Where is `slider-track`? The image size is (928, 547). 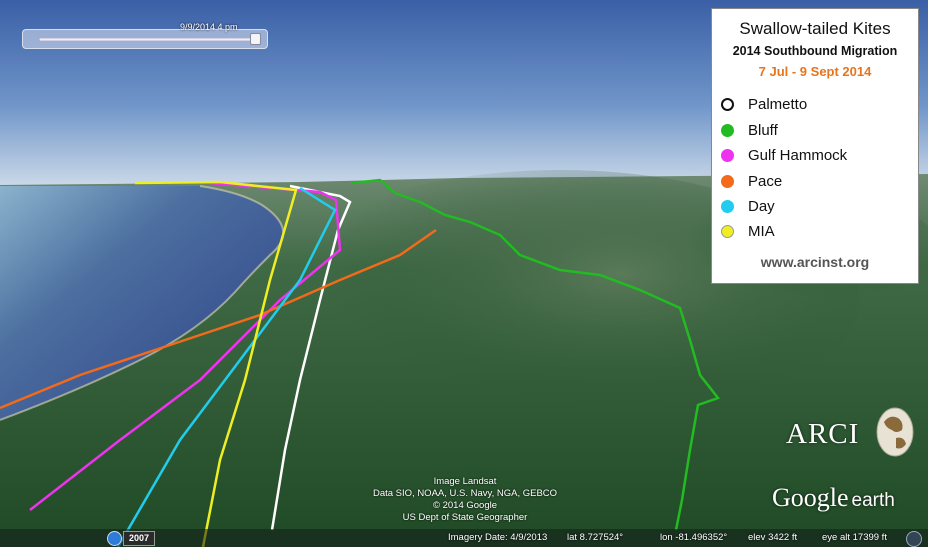
slider-track is located at coordinates (149, 39).